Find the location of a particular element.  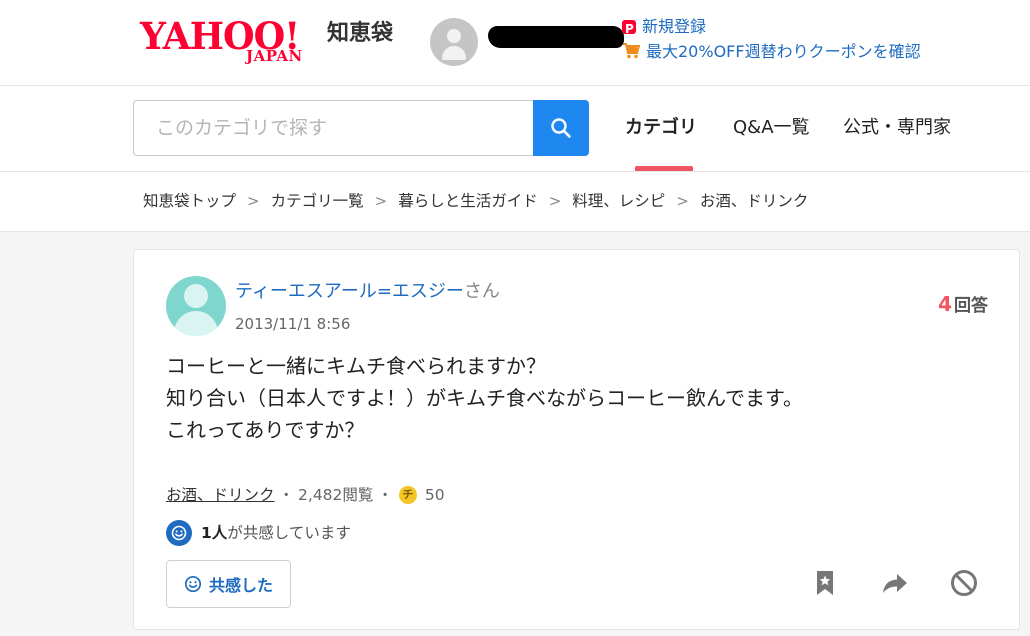

search-icon is located at coordinates (561, 128).